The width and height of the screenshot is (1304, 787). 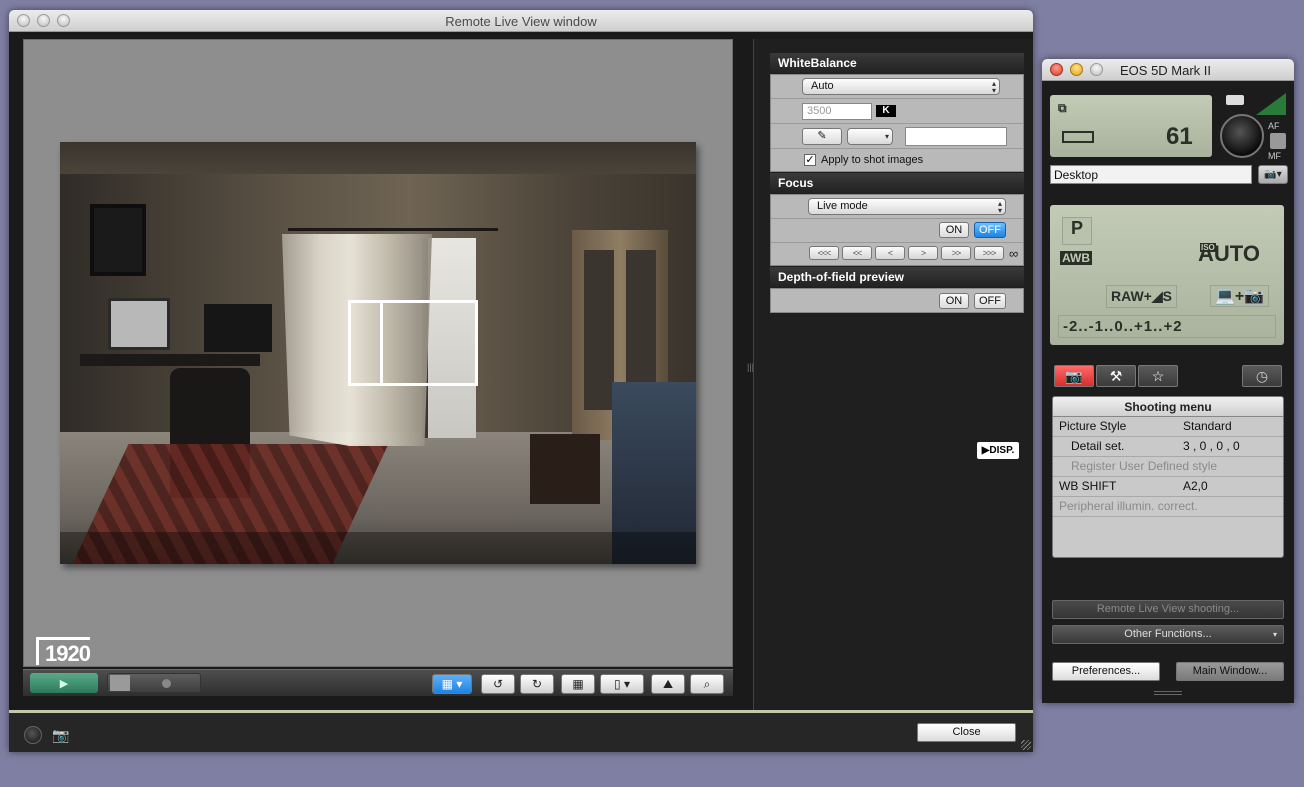 What do you see at coordinates (1076, 69) in the screenshot?
I see `minimize-window-button` at bounding box center [1076, 69].